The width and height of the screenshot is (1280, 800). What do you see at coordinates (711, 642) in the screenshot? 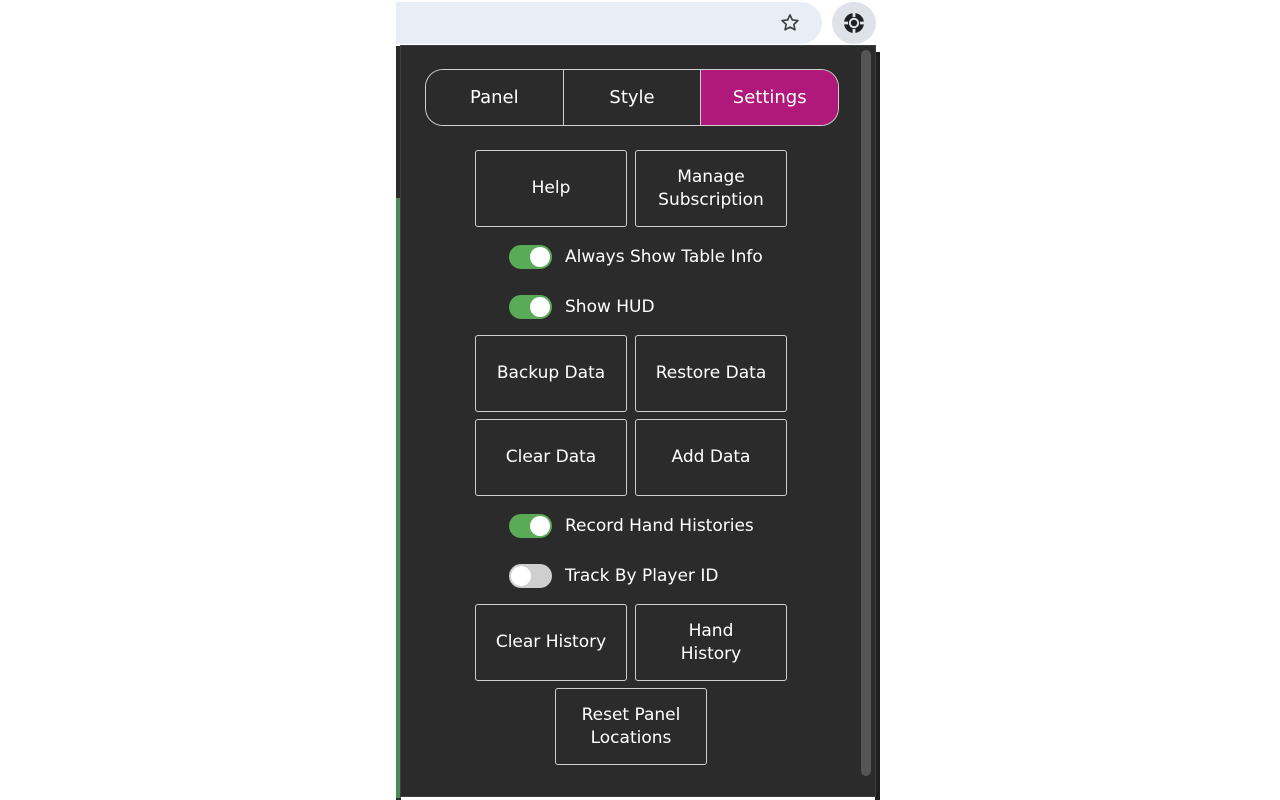
I see `hand-history-button: Hand History` at bounding box center [711, 642].